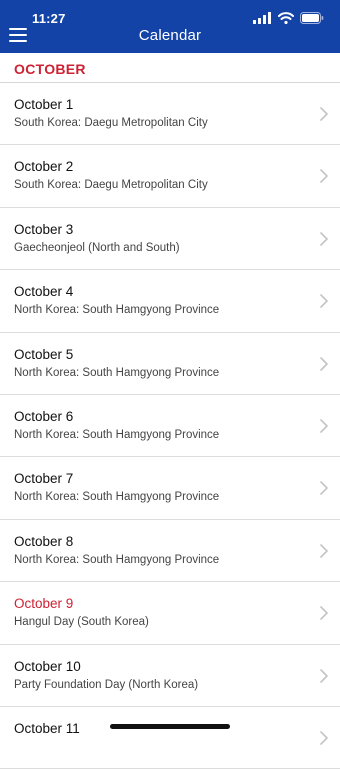 The width and height of the screenshot is (340, 769). I want to click on list-item-date: October 5, so click(44, 354).